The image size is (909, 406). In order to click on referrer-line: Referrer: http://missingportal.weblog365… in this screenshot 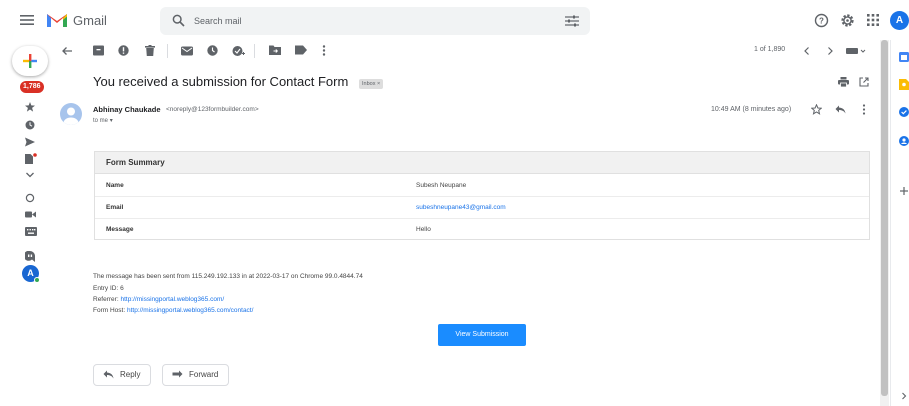, I will do `click(158, 299)`.